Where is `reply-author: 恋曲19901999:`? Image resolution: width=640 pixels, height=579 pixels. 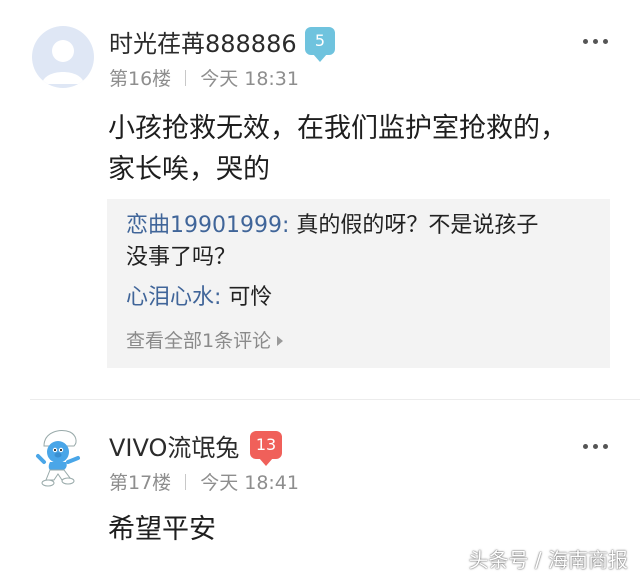 reply-author: 恋曲19901999: is located at coordinates (207, 225).